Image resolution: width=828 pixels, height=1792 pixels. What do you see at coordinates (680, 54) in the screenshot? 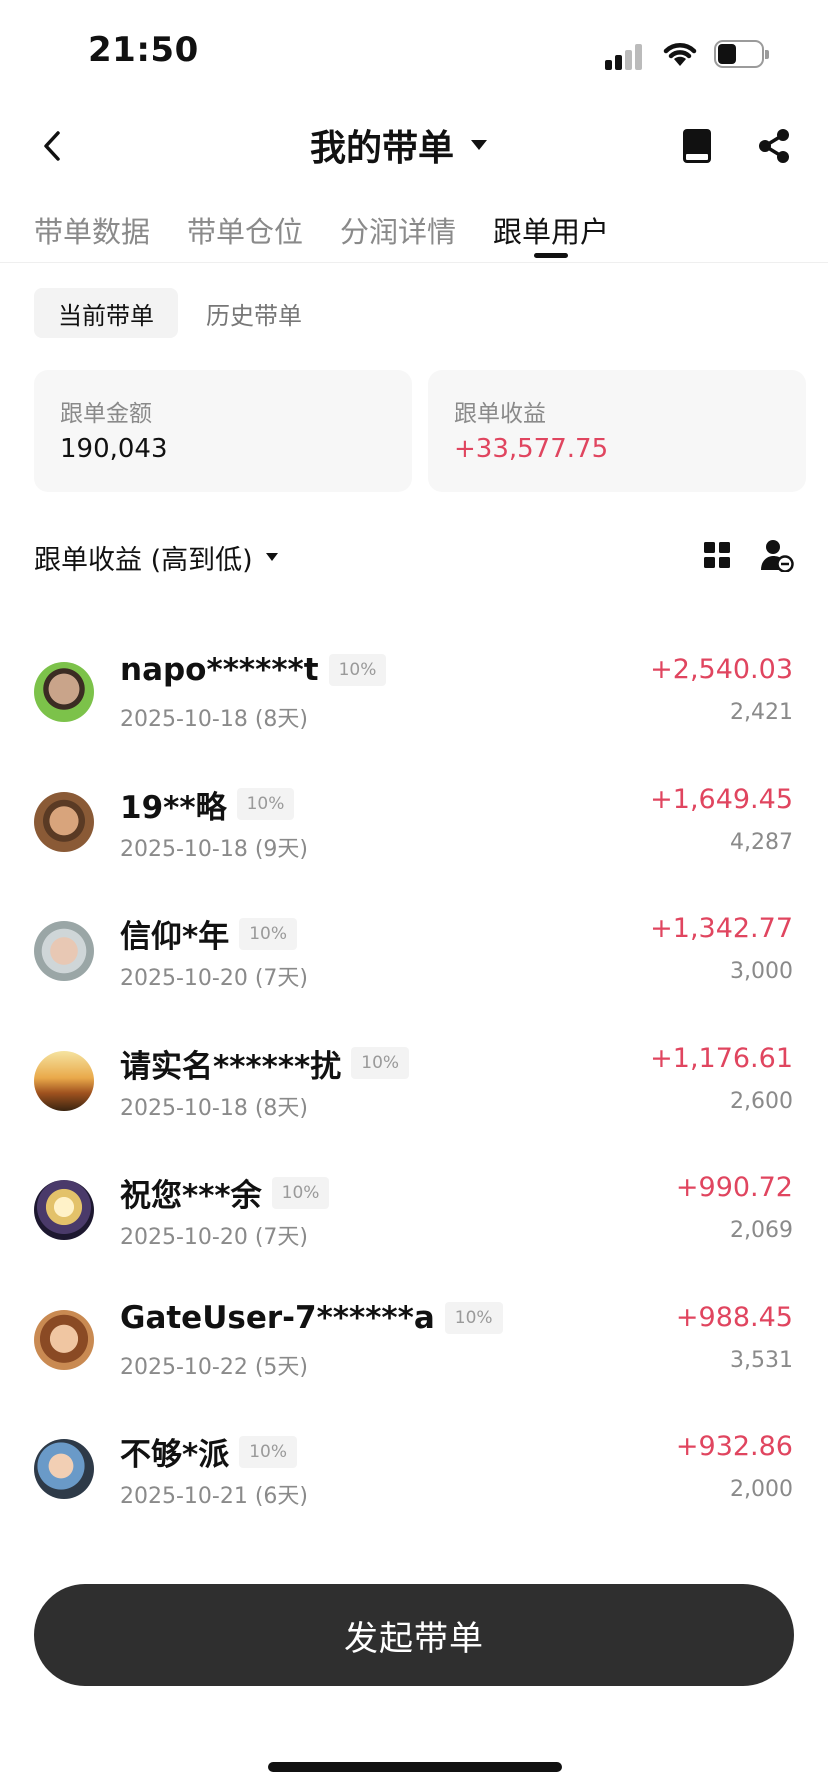
I see `wifi-icon` at bounding box center [680, 54].